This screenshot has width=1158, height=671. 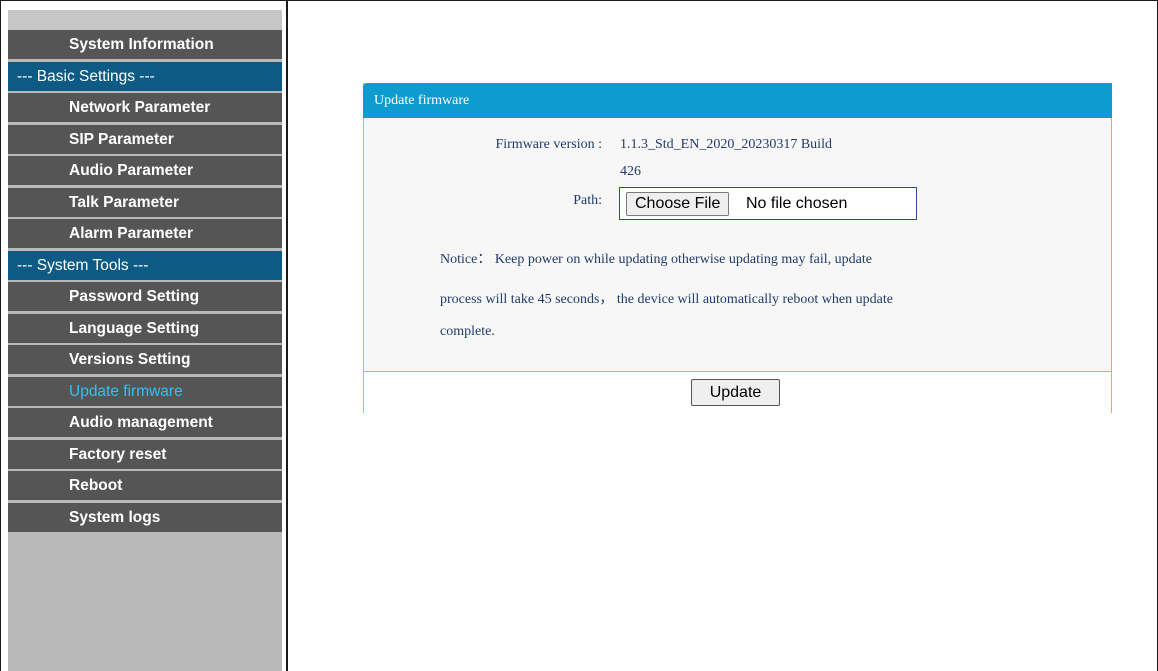 What do you see at coordinates (630, 171) in the screenshot?
I see `firmware-build-number: 426` at bounding box center [630, 171].